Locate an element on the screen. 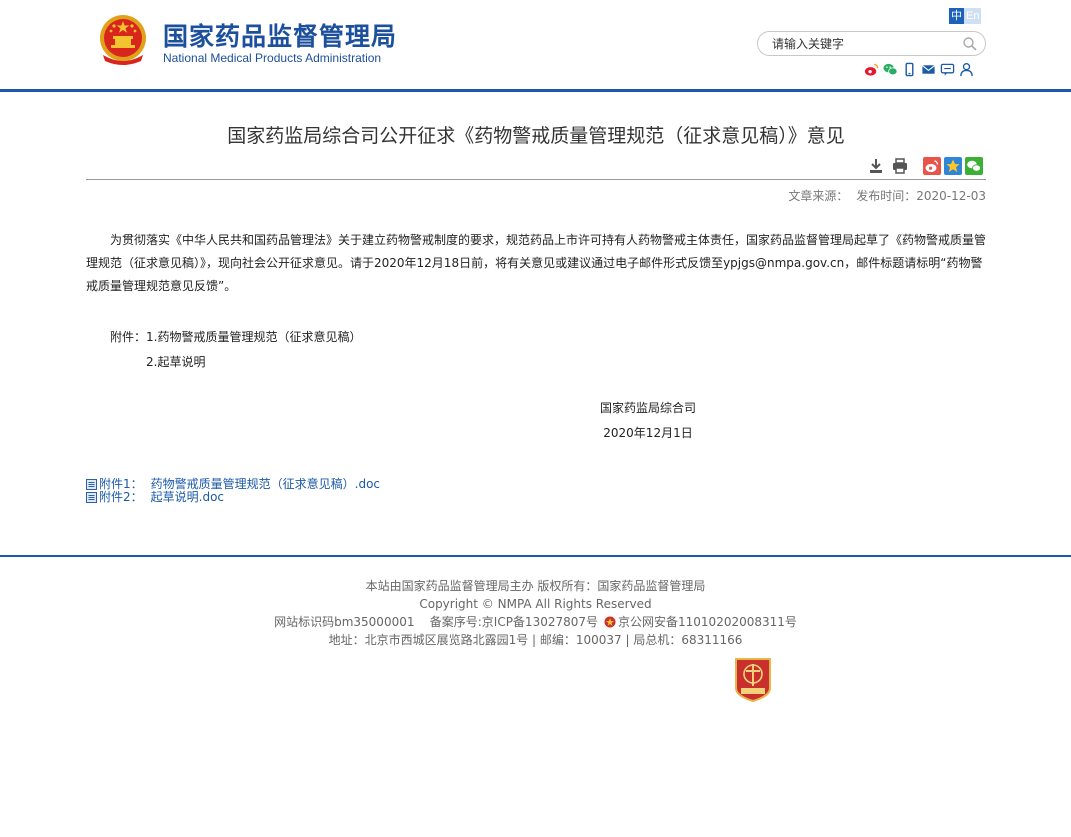 The height and width of the screenshot is (837, 1071). lang-cn-button: 中 is located at coordinates (956, 16).